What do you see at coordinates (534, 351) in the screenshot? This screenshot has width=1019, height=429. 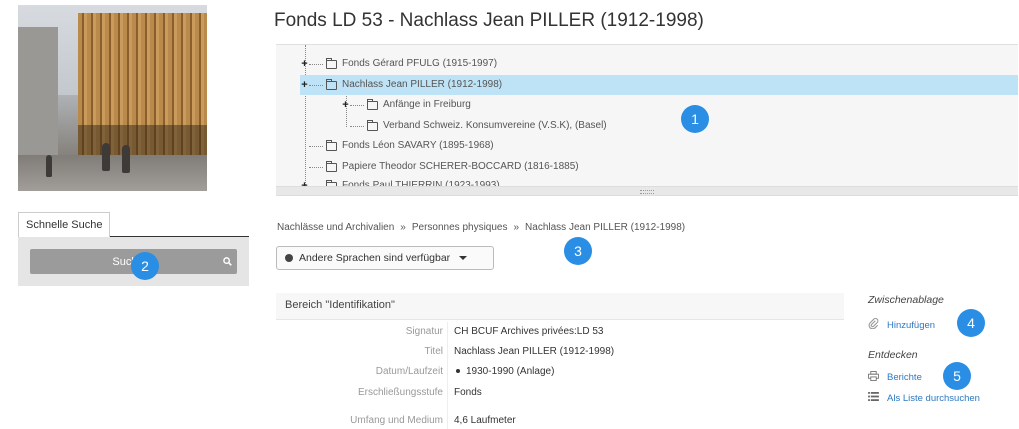 I see `field-value: Nachlass Jean PILLER (1912-1998)` at bounding box center [534, 351].